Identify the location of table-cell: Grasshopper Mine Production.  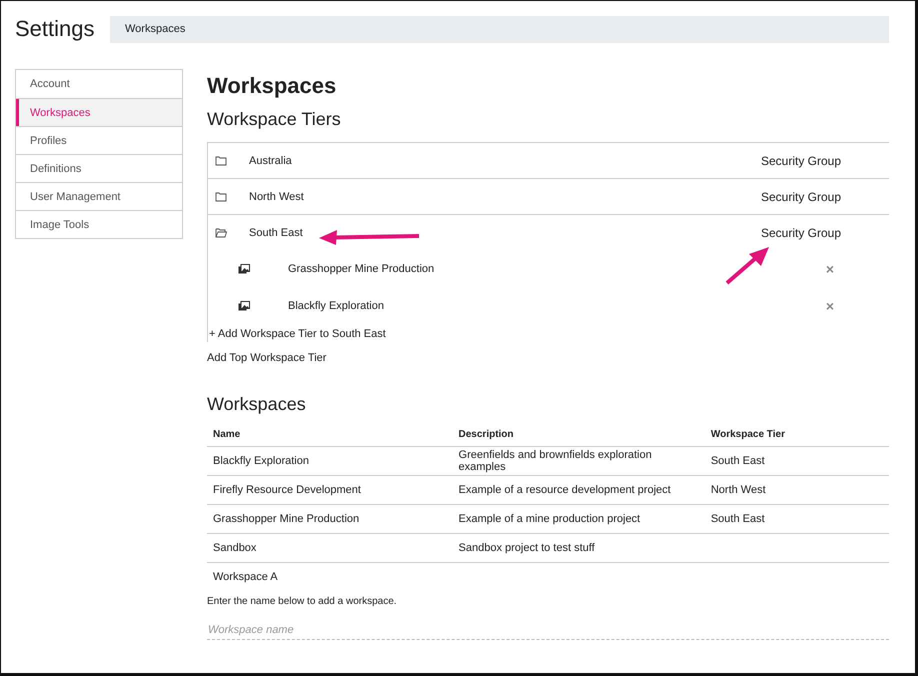
(330, 519).